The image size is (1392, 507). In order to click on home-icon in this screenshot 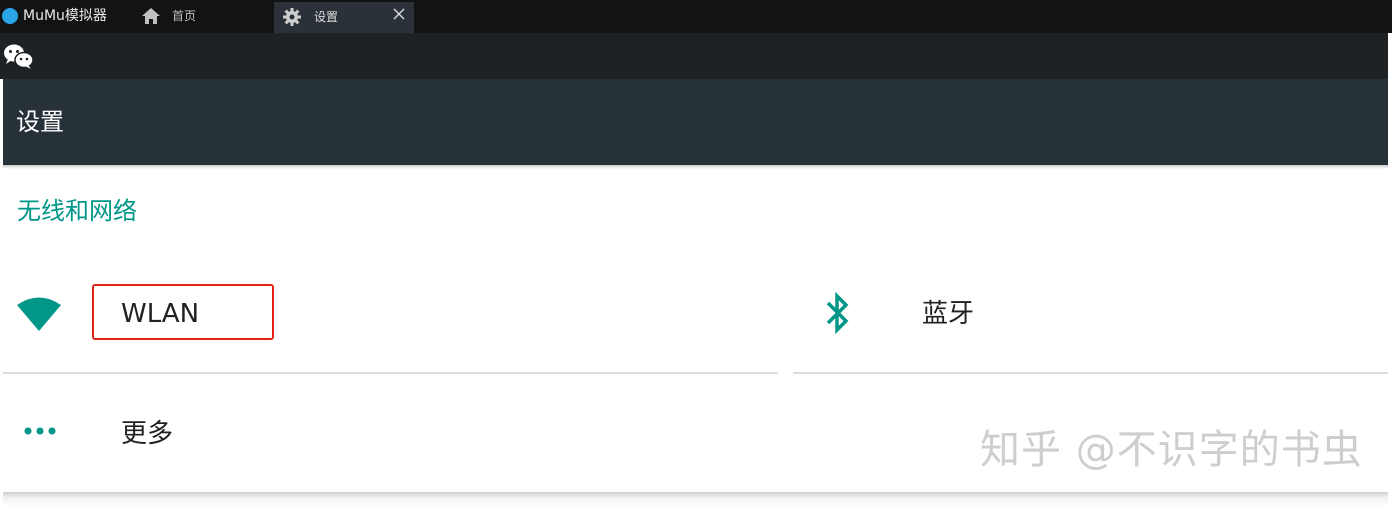, I will do `click(151, 16)`.